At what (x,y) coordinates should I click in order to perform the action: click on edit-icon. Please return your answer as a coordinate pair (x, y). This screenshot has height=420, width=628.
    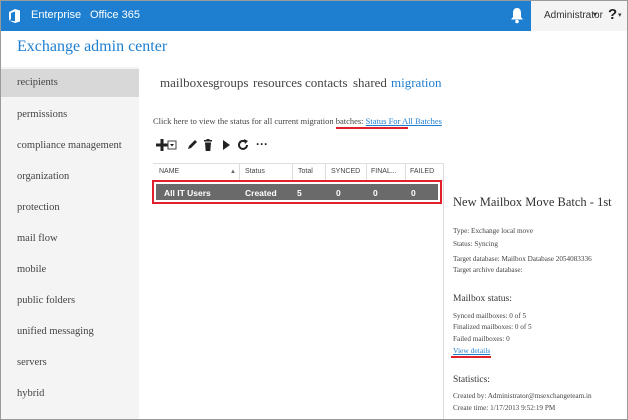
    Looking at the image, I should click on (192, 145).